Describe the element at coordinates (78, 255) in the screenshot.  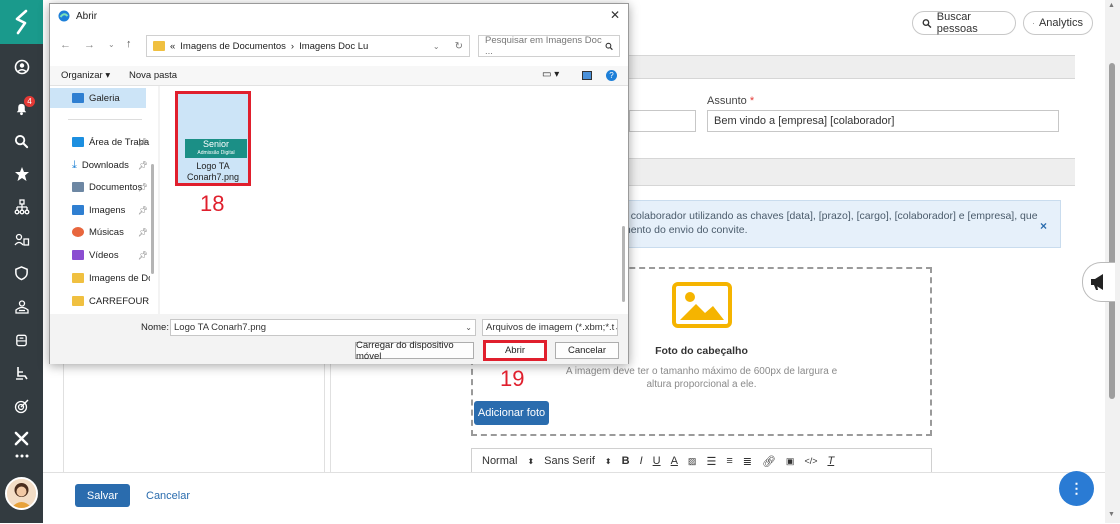
I see `videos-icon` at that location.